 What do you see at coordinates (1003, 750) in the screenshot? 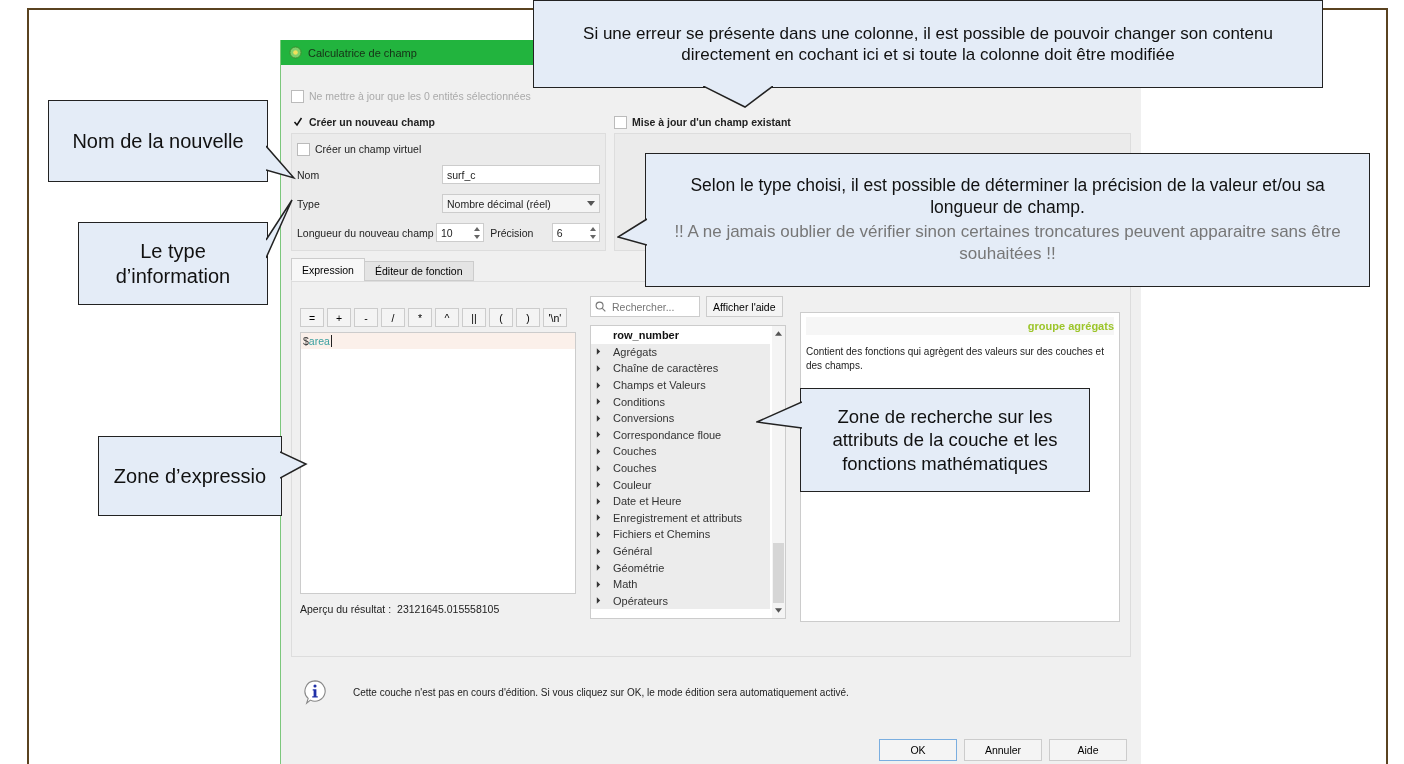
I see `dialog-button: Annuler` at bounding box center [1003, 750].